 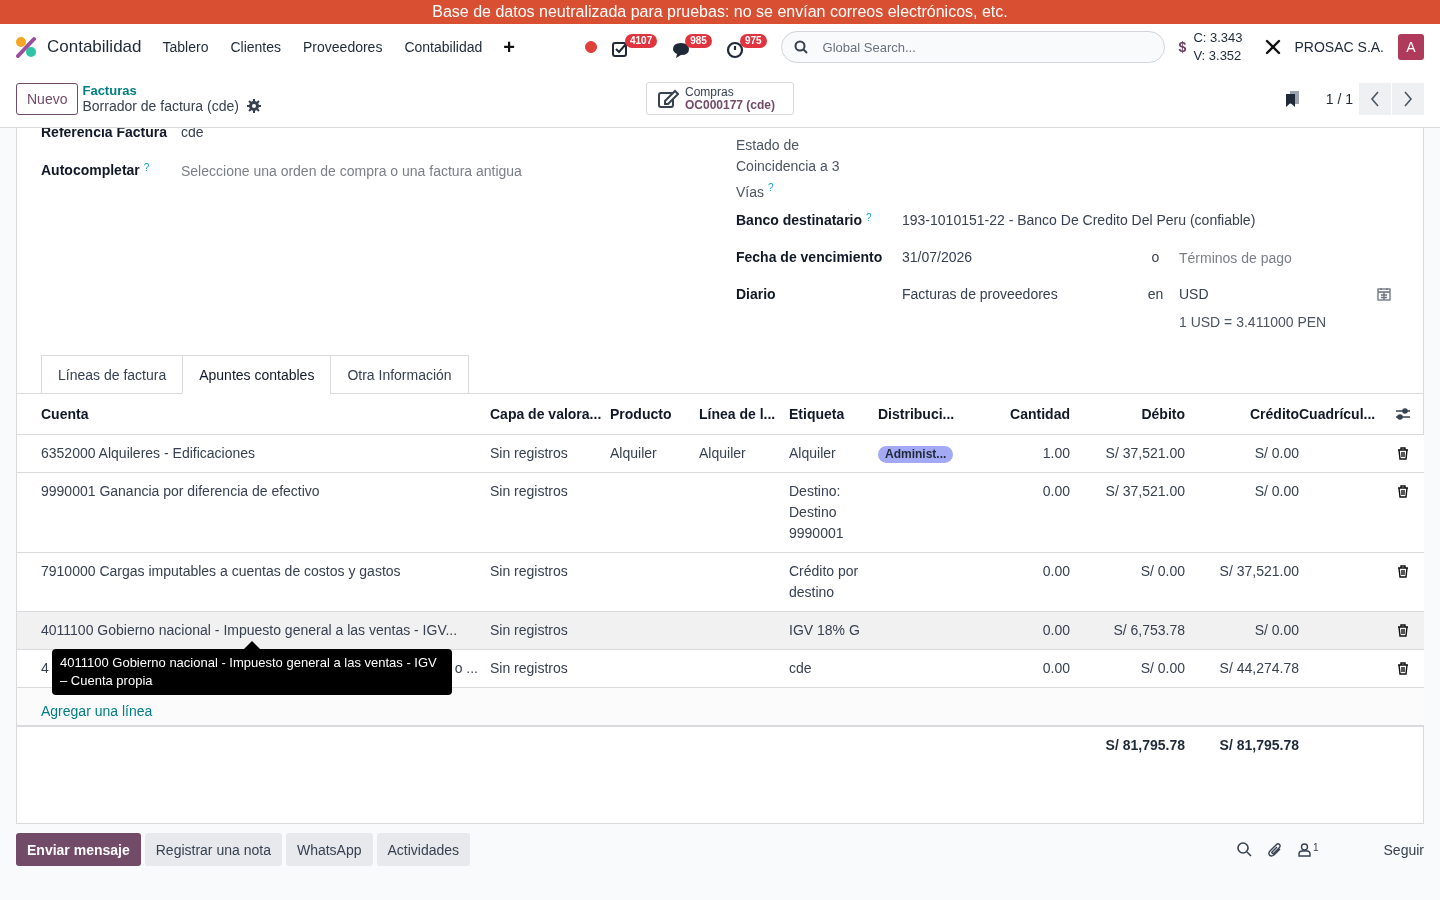 I want to click on chat-icon, so click(x=681, y=50).